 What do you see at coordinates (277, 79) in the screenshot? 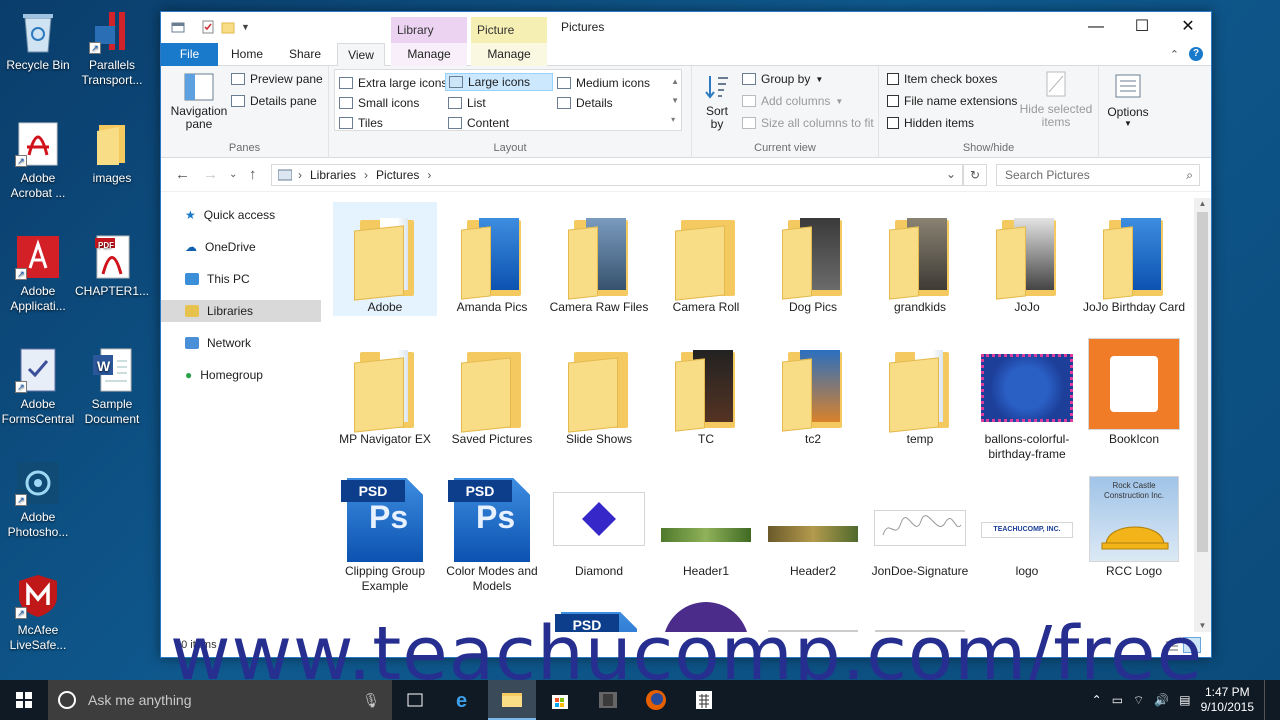
I see `preview-pane-button: Preview pane` at bounding box center [277, 79].